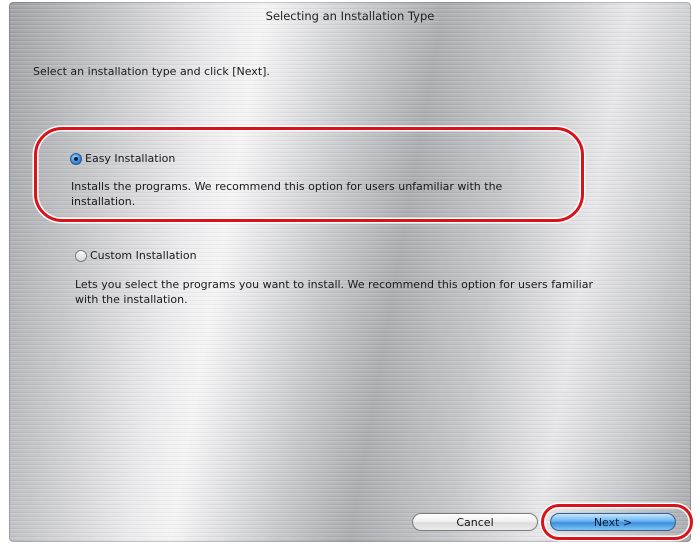 The image size is (699, 543). I want to click on easy-installation-highlight-ring, so click(309, 174).